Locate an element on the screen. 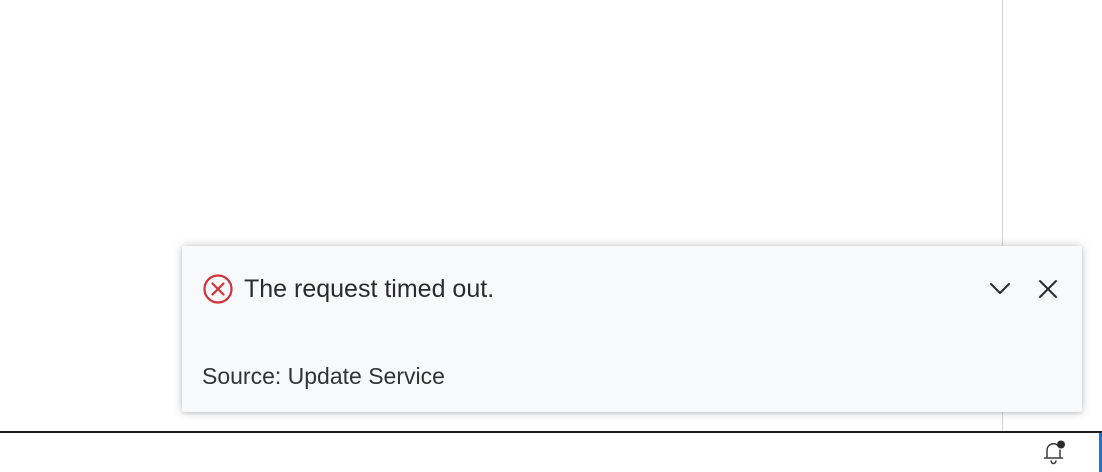  notifications-button is located at coordinates (1054, 453).